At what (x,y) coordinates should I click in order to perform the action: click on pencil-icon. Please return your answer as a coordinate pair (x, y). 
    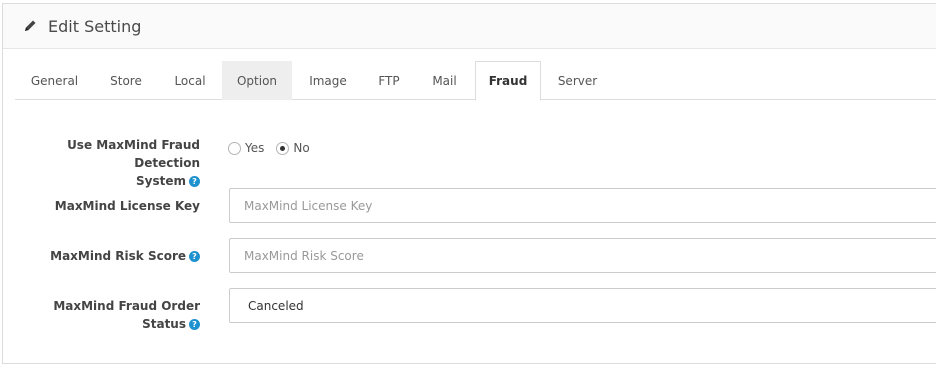
    Looking at the image, I should click on (30, 26).